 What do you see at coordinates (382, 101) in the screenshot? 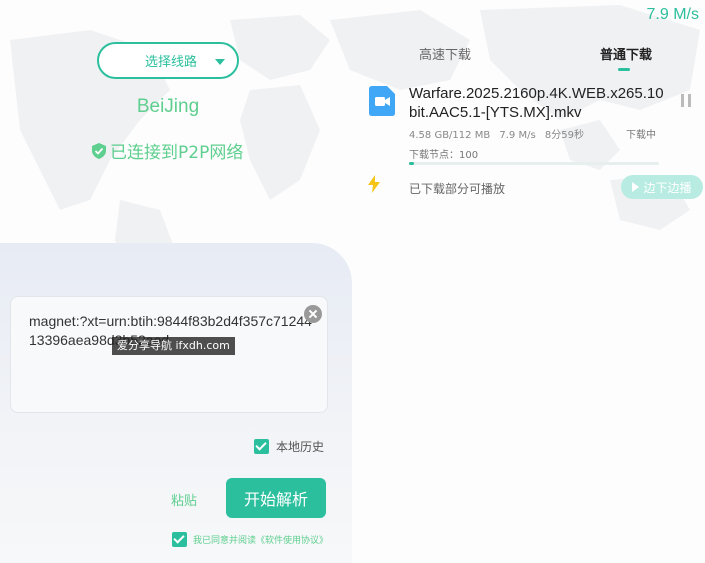
I see `video-file-icon` at bounding box center [382, 101].